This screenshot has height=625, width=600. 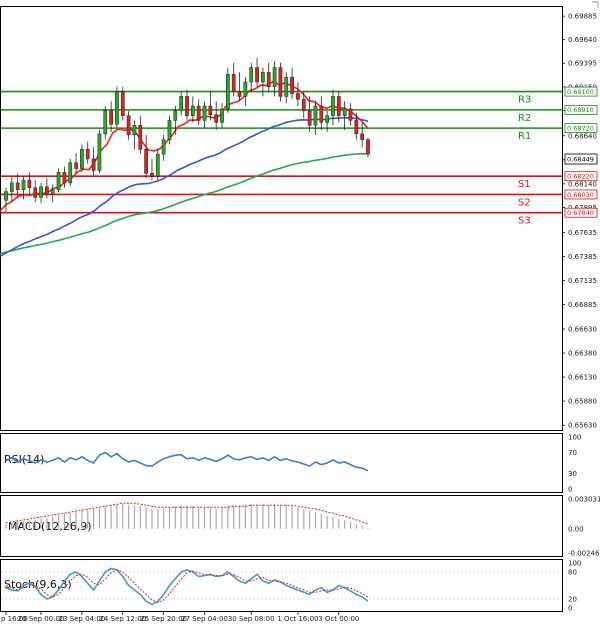 I want to click on rsi-tick-label: 100, so click(x=574, y=438).